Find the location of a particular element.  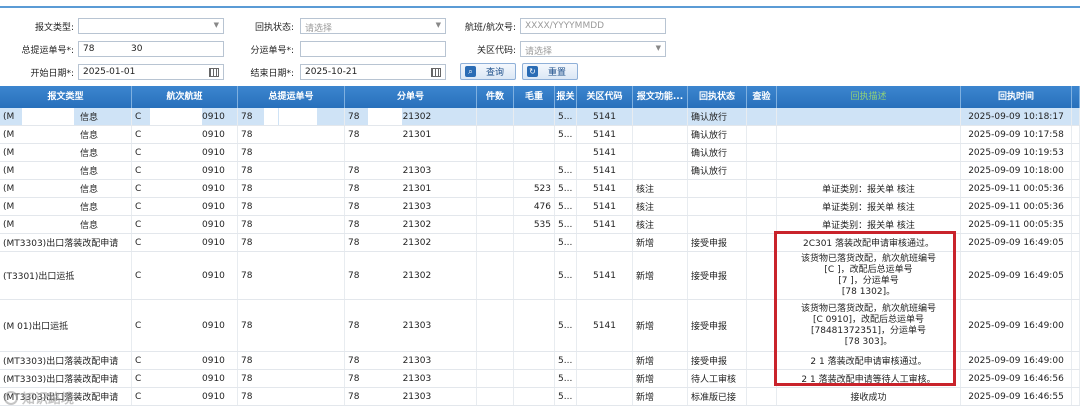

col-customs-code: 关区代码 is located at coordinates (605, 97).